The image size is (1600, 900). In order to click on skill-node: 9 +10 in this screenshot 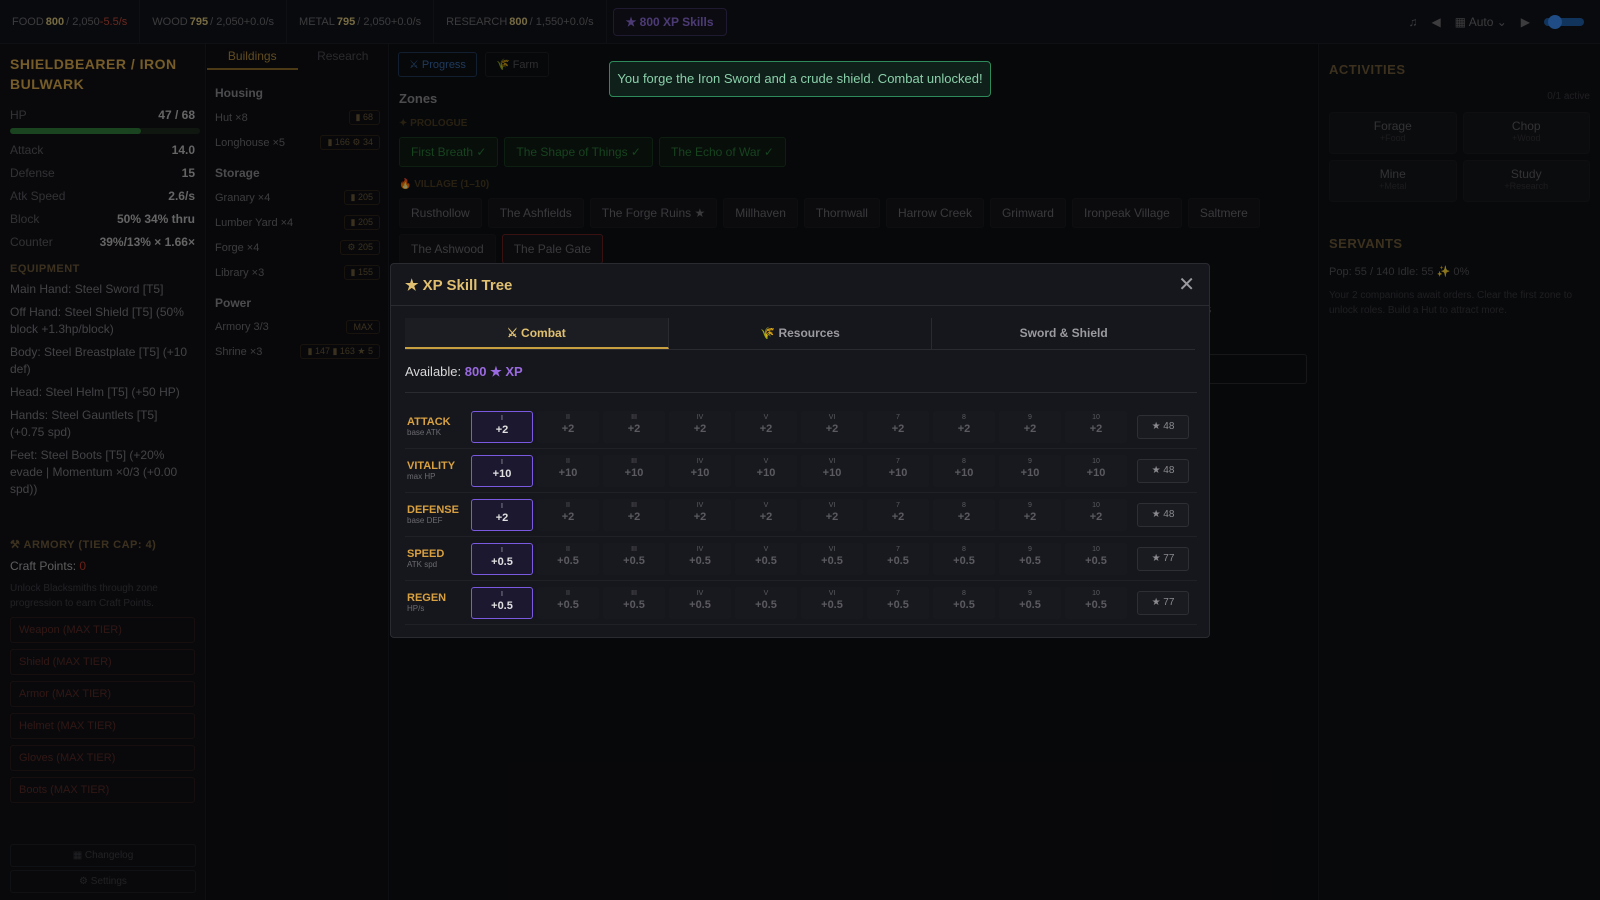, I will do `click(1030, 470)`.